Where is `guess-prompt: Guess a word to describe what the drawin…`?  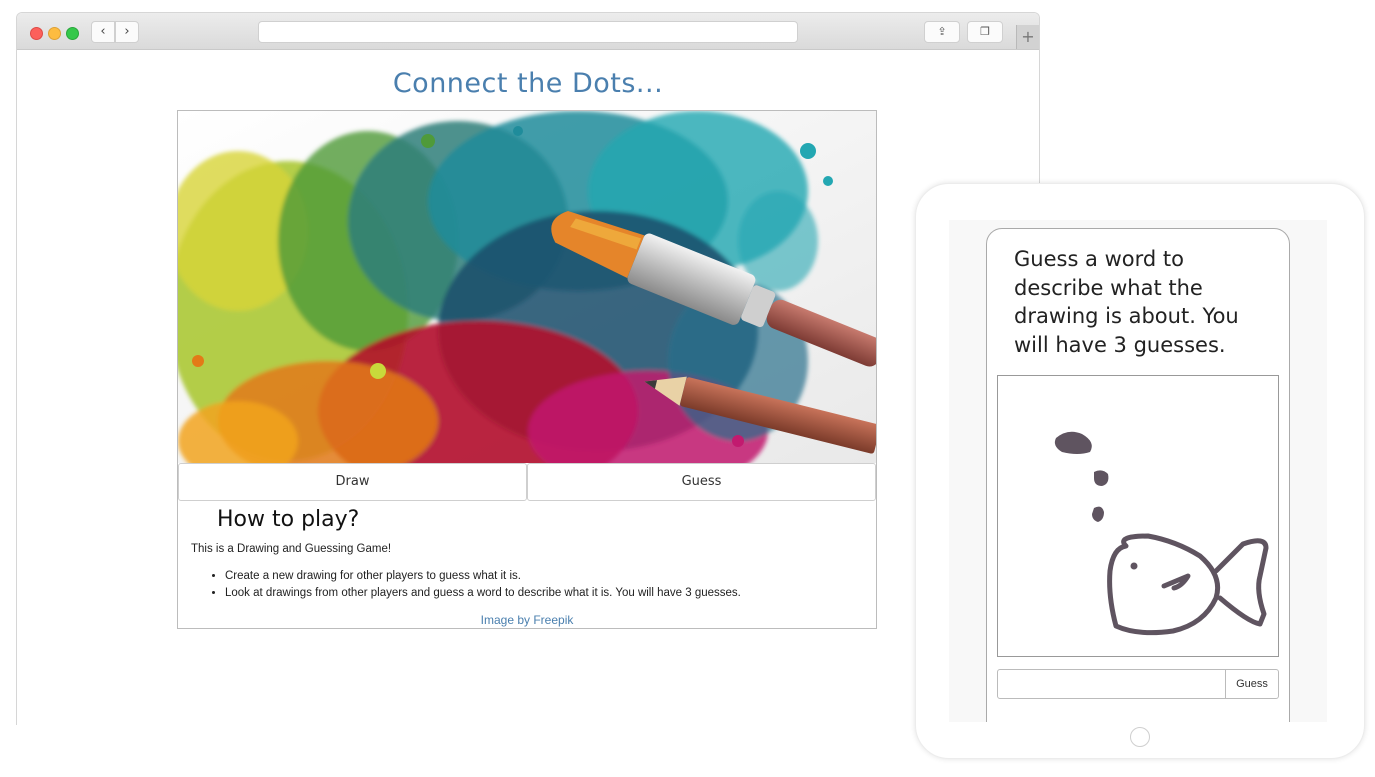 guess-prompt: Guess a word to describe what the drawin… is located at coordinates (1126, 302).